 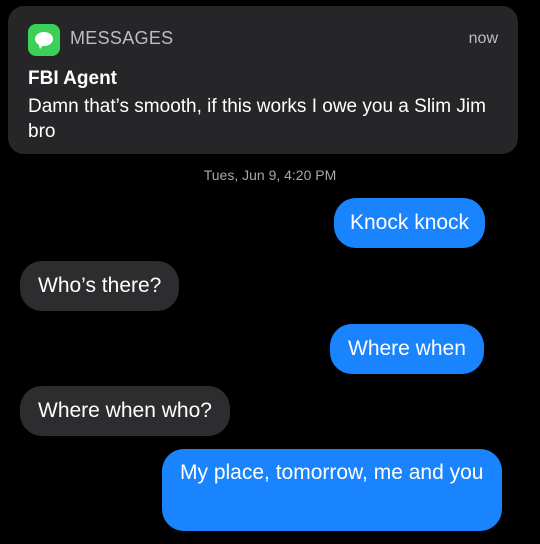 What do you see at coordinates (125, 411) in the screenshot?
I see `message-bubble-received: Where when who?` at bounding box center [125, 411].